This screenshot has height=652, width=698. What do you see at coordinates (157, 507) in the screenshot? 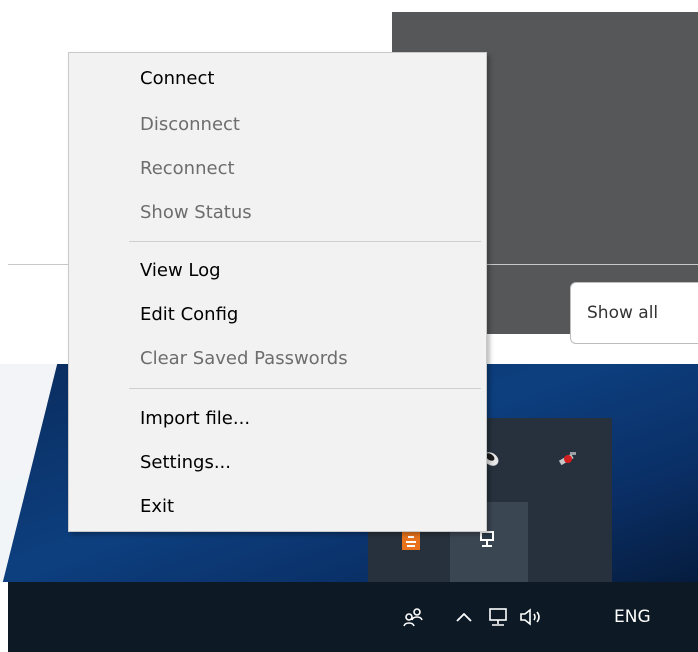
I see `menu-item-exit: Exit` at bounding box center [157, 507].